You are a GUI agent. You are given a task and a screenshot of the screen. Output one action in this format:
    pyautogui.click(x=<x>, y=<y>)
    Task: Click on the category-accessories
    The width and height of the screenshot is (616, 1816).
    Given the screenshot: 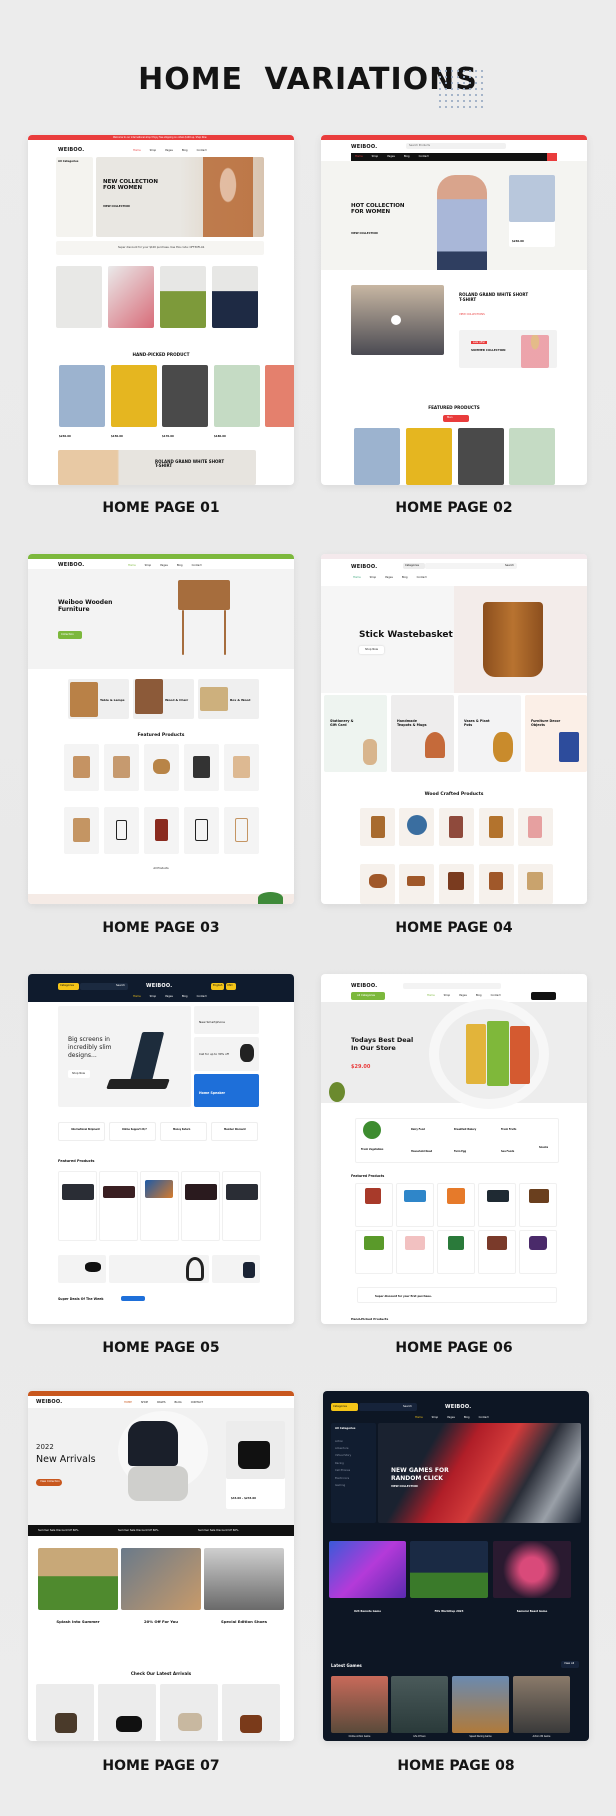 What is the action you would take?
    pyautogui.click(x=131, y=297)
    